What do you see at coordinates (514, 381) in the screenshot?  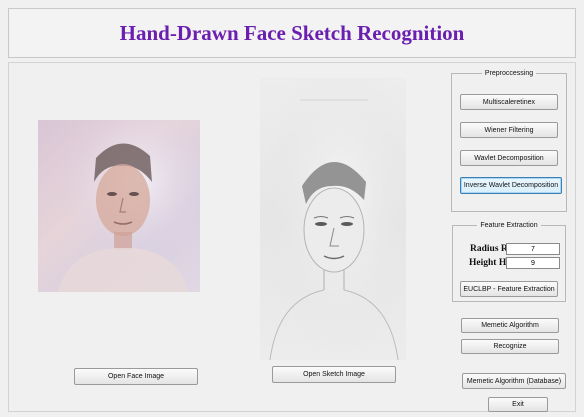 I see `memetic-algorithm-database-button: Memetic Algorithm (Database)` at bounding box center [514, 381].